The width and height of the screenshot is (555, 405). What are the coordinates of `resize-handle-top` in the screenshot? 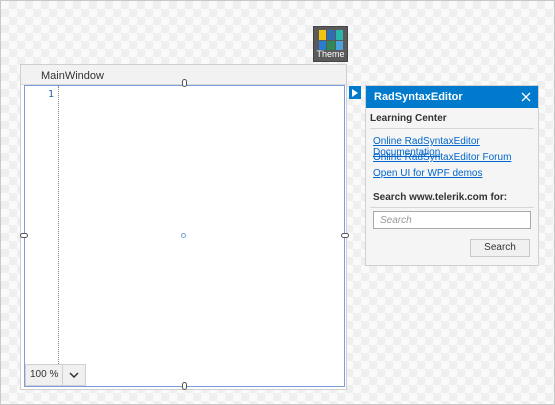 It's located at (184, 83).